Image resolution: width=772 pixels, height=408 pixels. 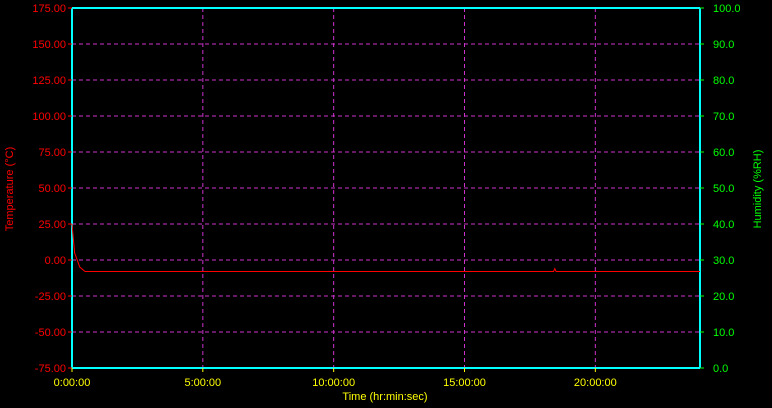 What do you see at coordinates (333, 383) in the screenshot?
I see `x-tick-label: 10:00:00` at bounding box center [333, 383].